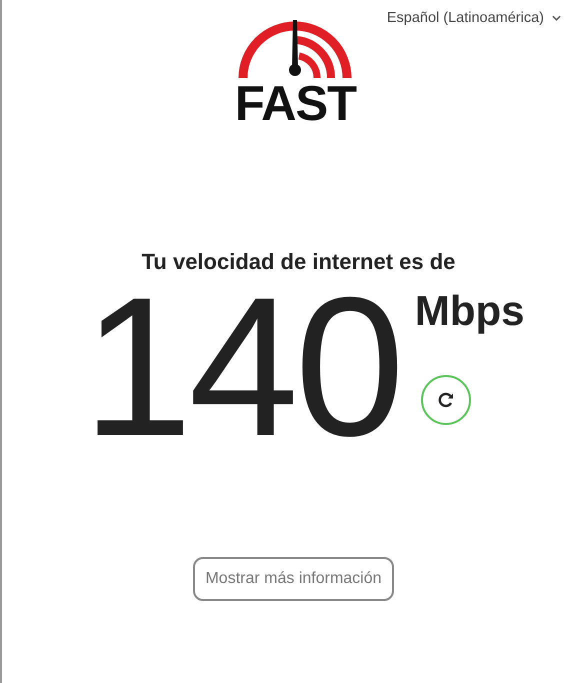  I want to click on chevron-down-icon, so click(556, 18).